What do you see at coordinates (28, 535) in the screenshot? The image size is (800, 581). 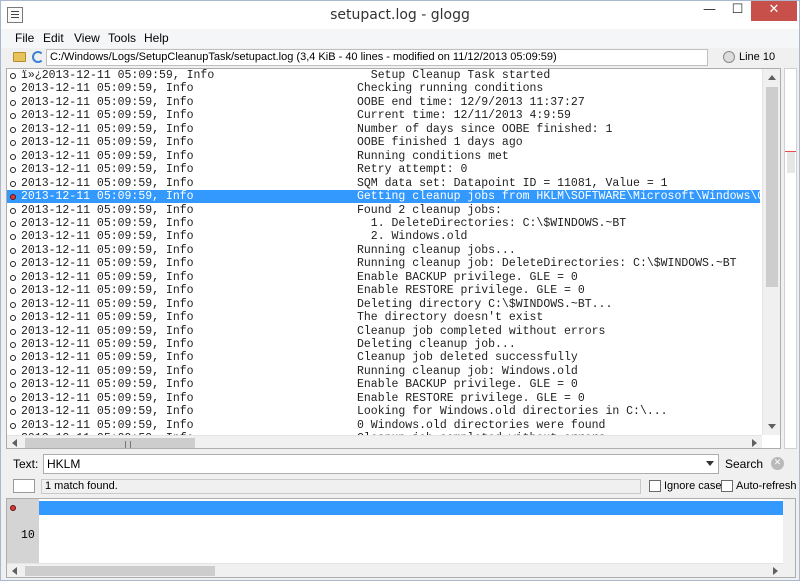 I see `filtered-line-number: 10` at bounding box center [28, 535].